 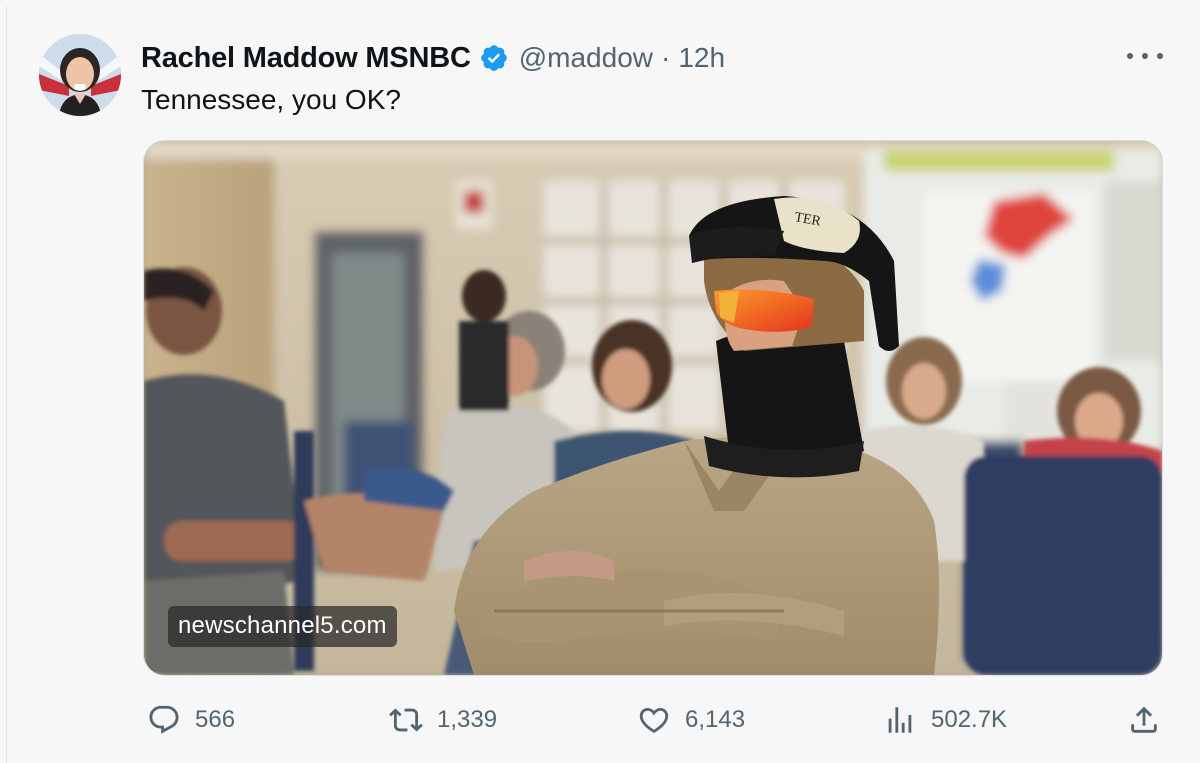 I want to click on reply-count: 566, so click(x=215, y=719).